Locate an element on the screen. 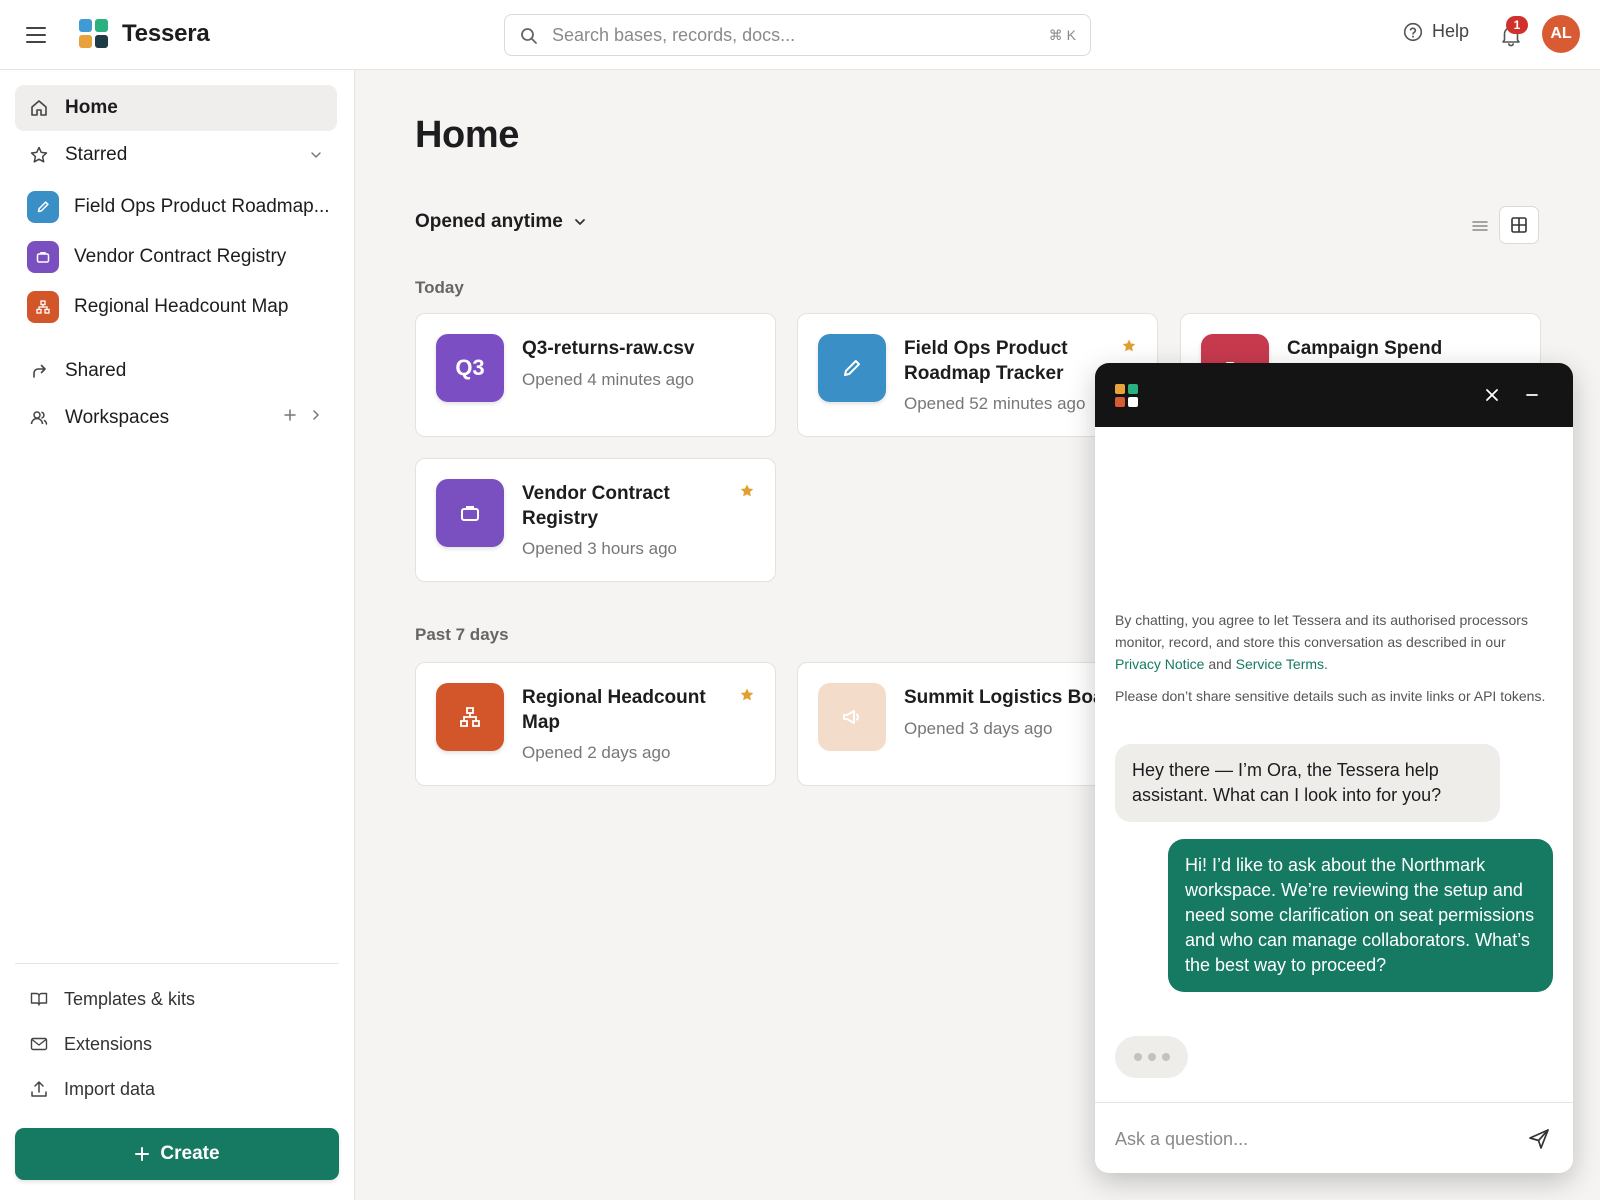 Image resolution: width=1600 pixels, height=1200 pixels. megaphone-icon is located at coordinates (852, 717).